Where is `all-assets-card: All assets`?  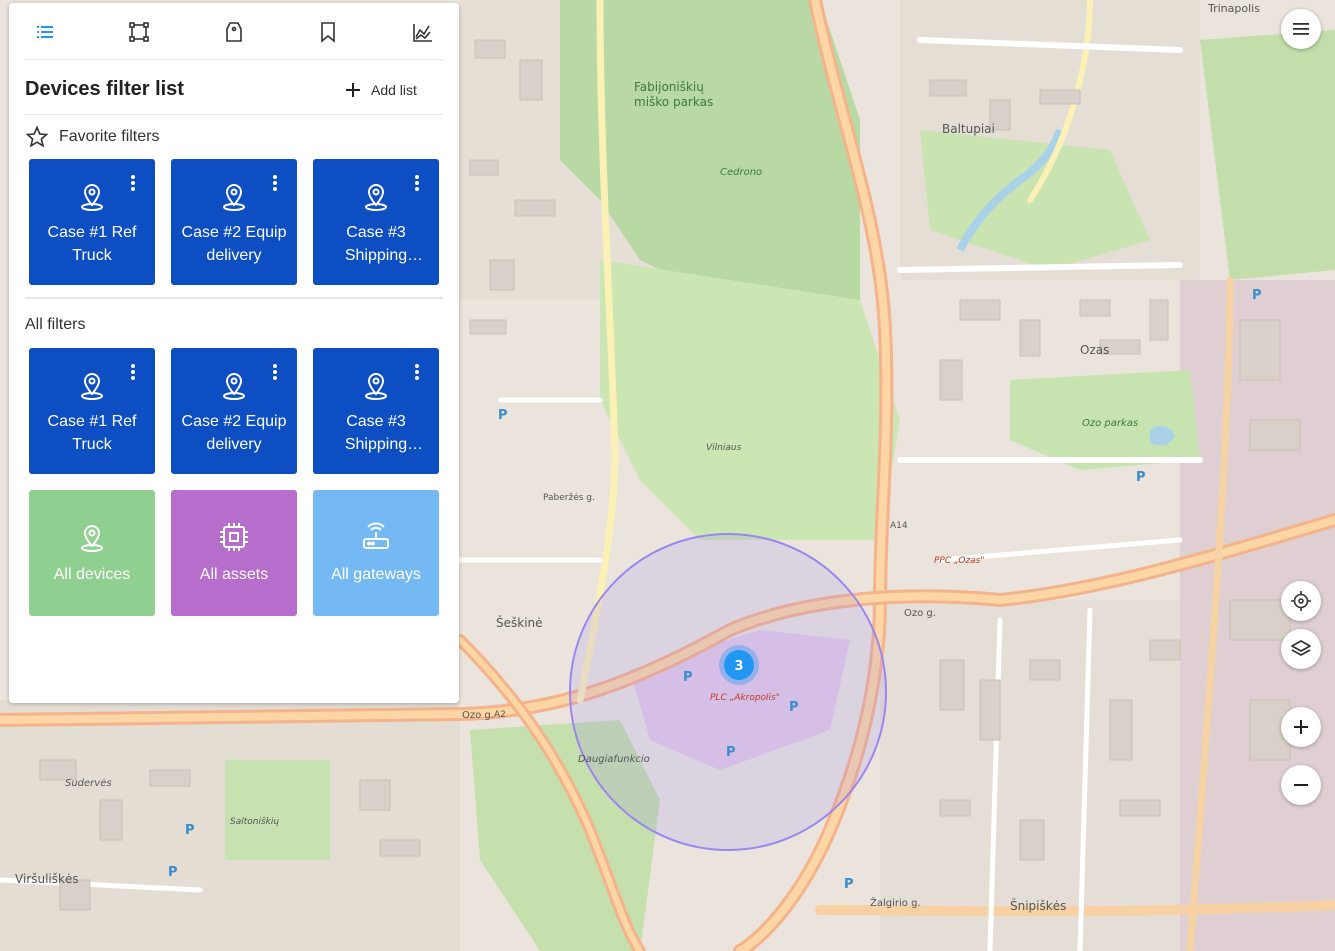 all-assets-card: All assets is located at coordinates (234, 553).